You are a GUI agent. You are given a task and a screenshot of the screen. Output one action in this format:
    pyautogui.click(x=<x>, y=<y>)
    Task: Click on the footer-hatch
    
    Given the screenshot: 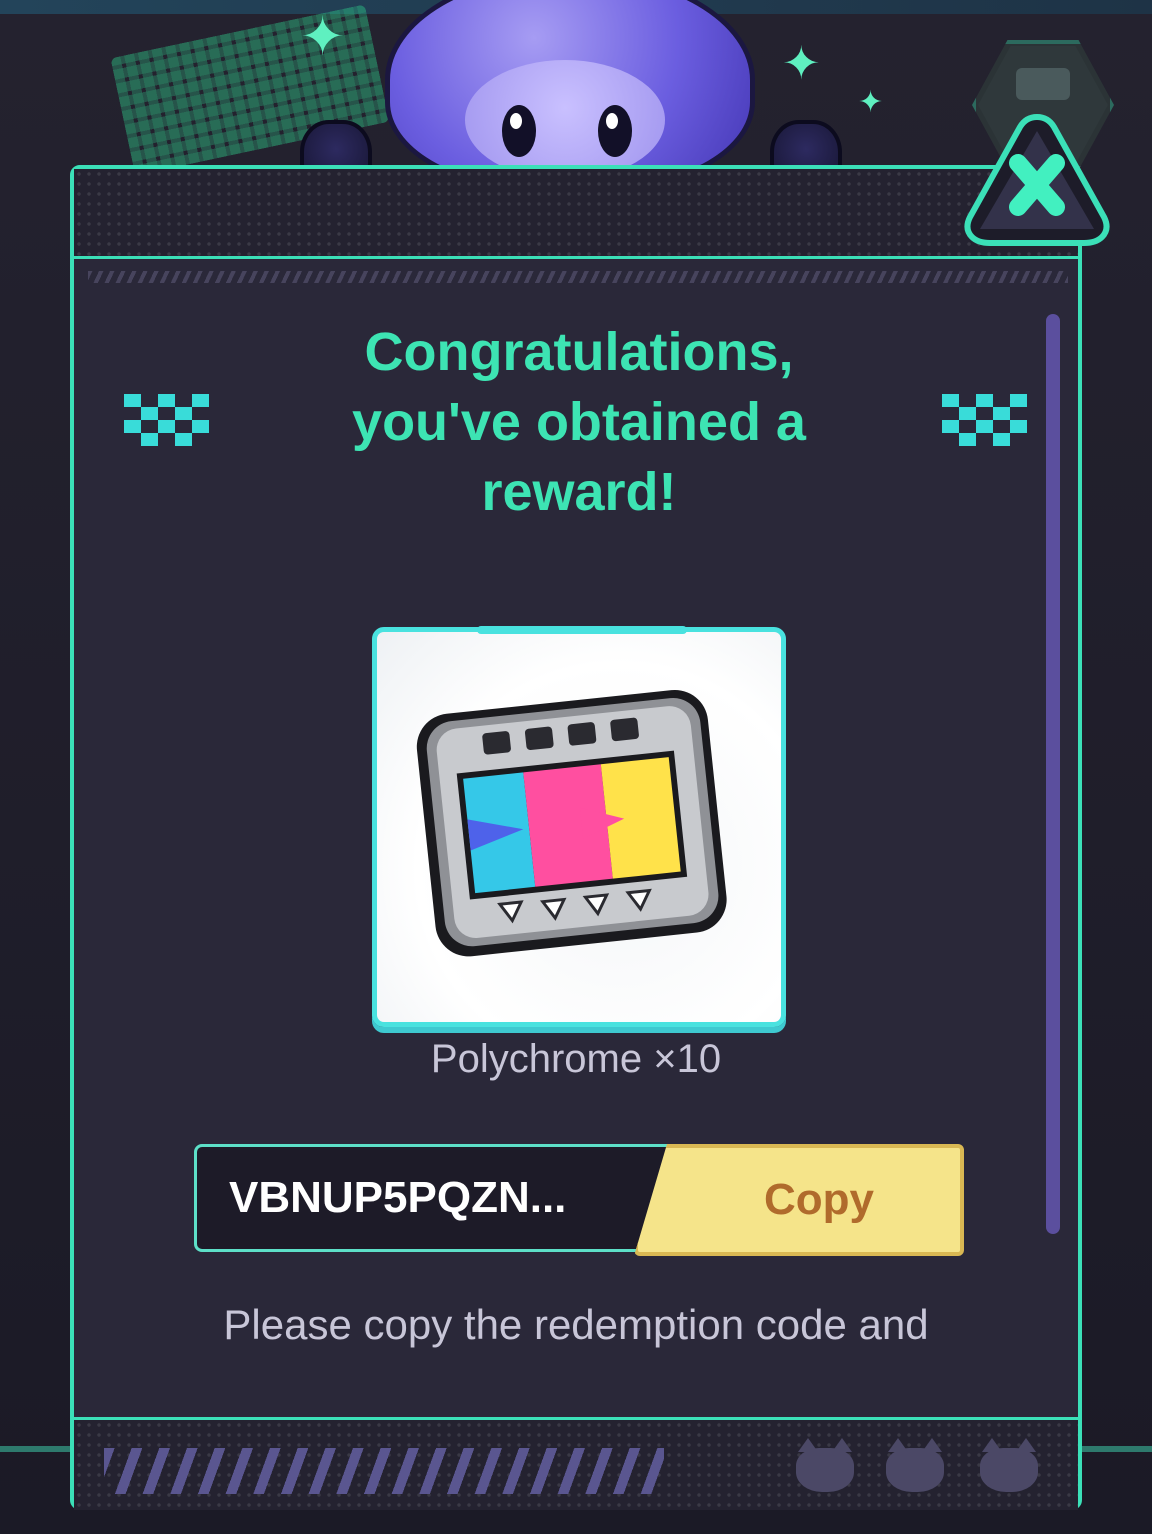 What is the action you would take?
    pyautogui.click(x=384, y=1471)
    